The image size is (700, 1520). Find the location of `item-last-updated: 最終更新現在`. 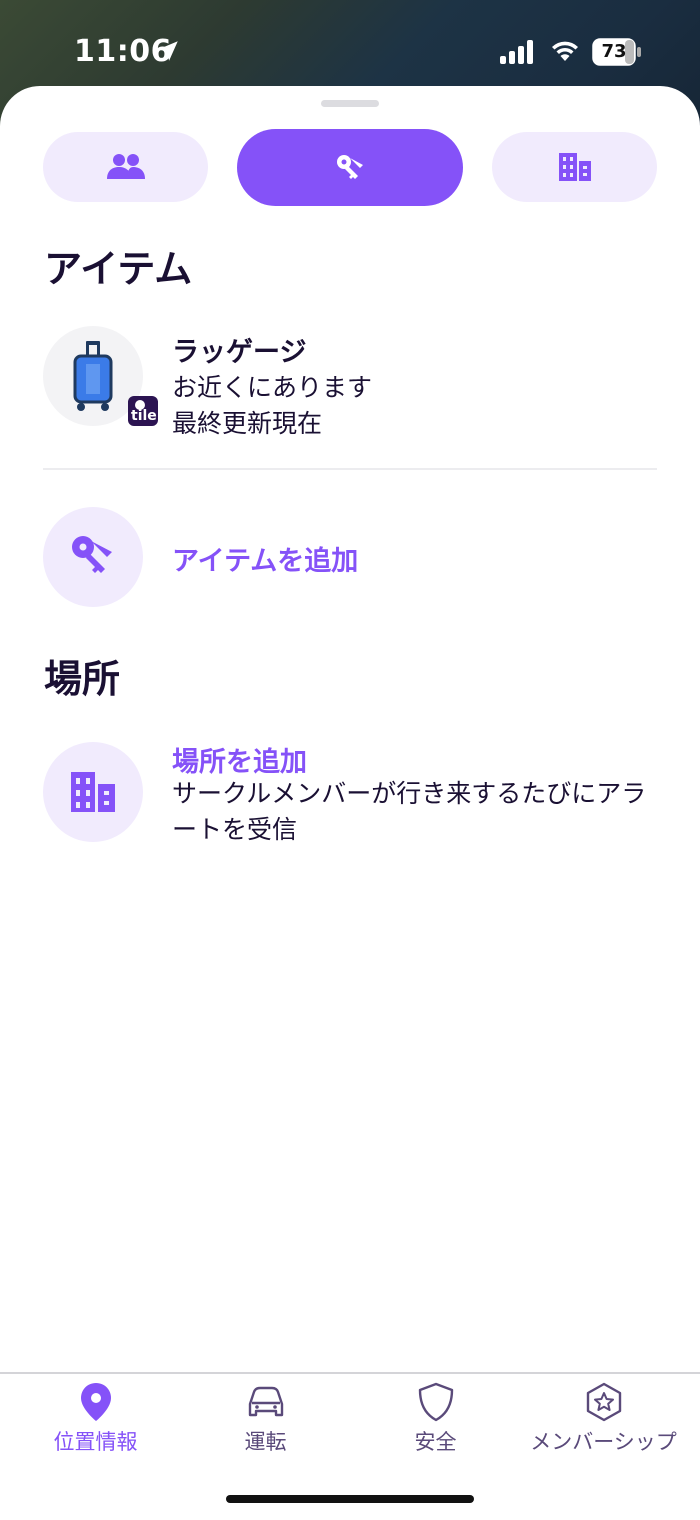

item-last-updated: 最終更新現在 is located at coordinates (247, 423).